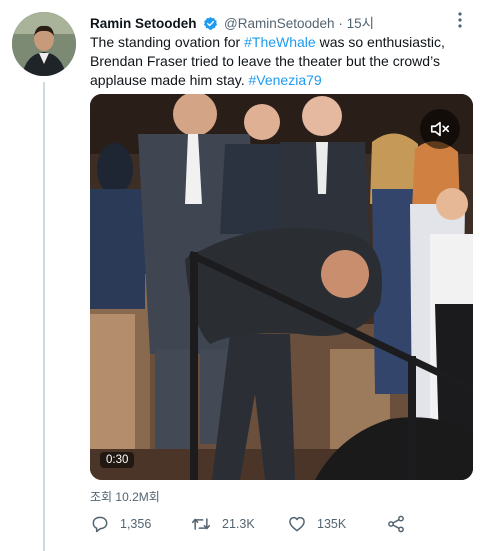 This screenshot has height=551, width=480. I want to click on reply-button: 1,356, so click(120, 524).